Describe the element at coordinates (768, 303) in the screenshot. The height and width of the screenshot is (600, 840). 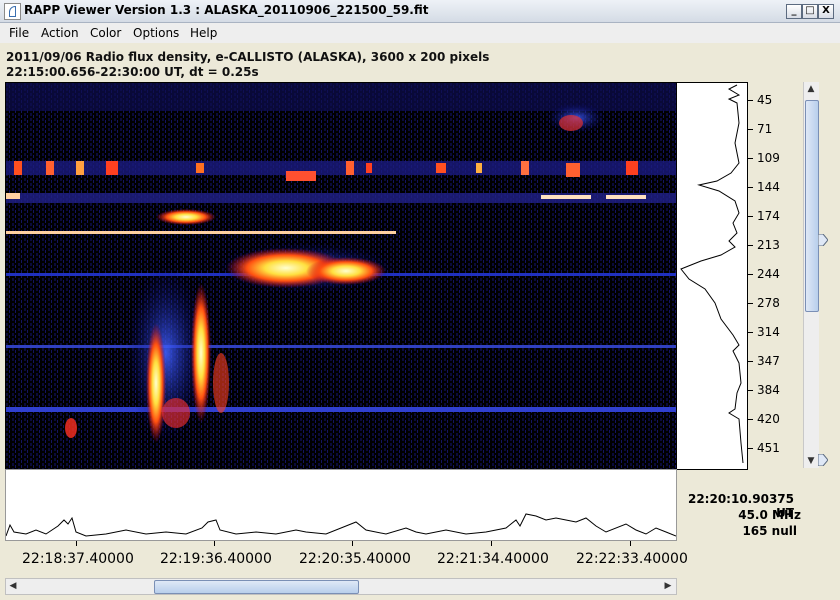
I see `freq-label: 278` at that location.